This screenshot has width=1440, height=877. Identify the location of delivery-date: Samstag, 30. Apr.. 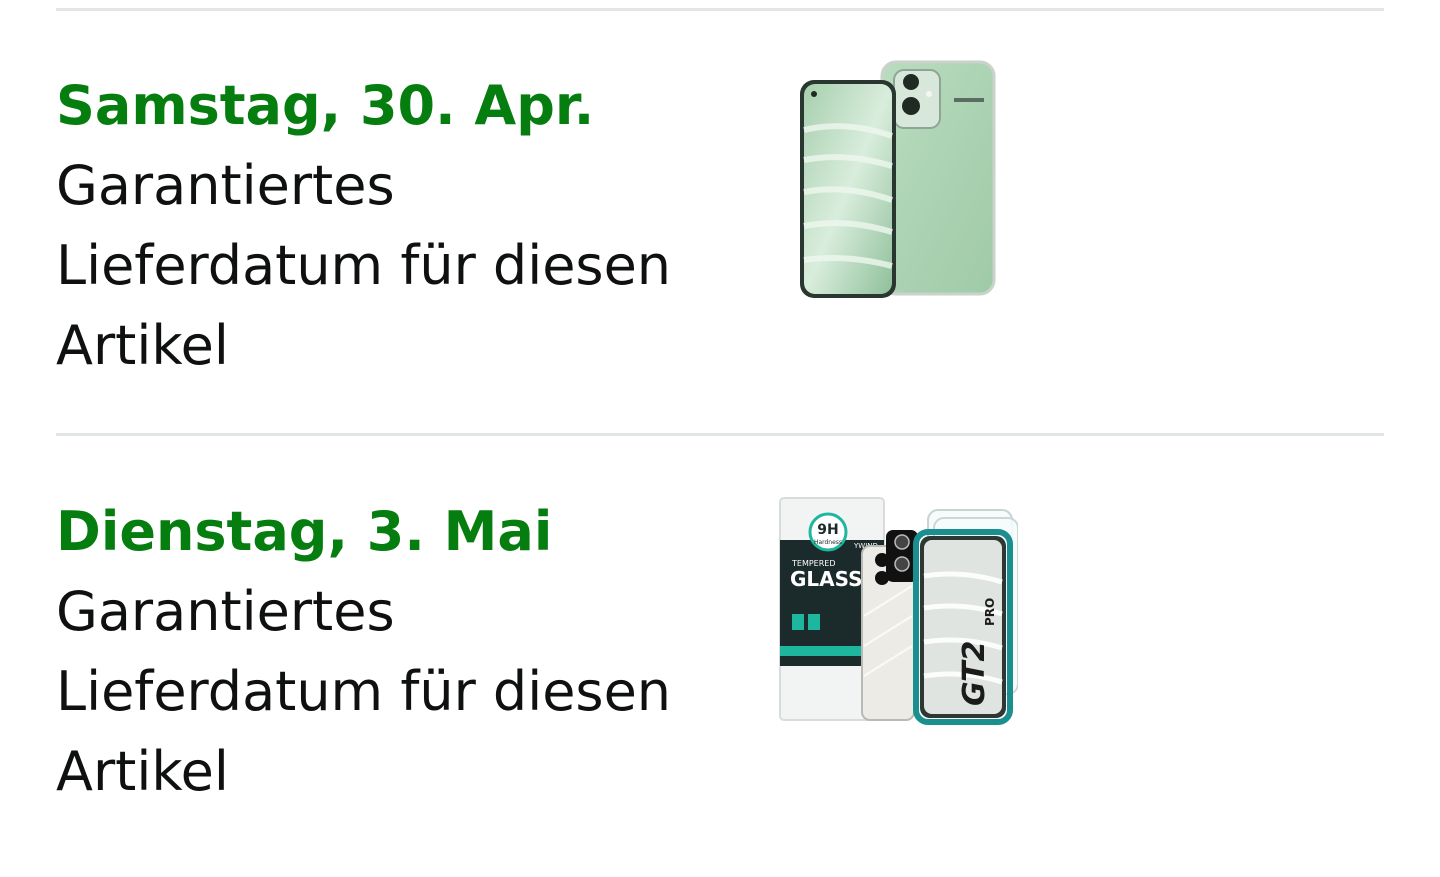
(325, 105).